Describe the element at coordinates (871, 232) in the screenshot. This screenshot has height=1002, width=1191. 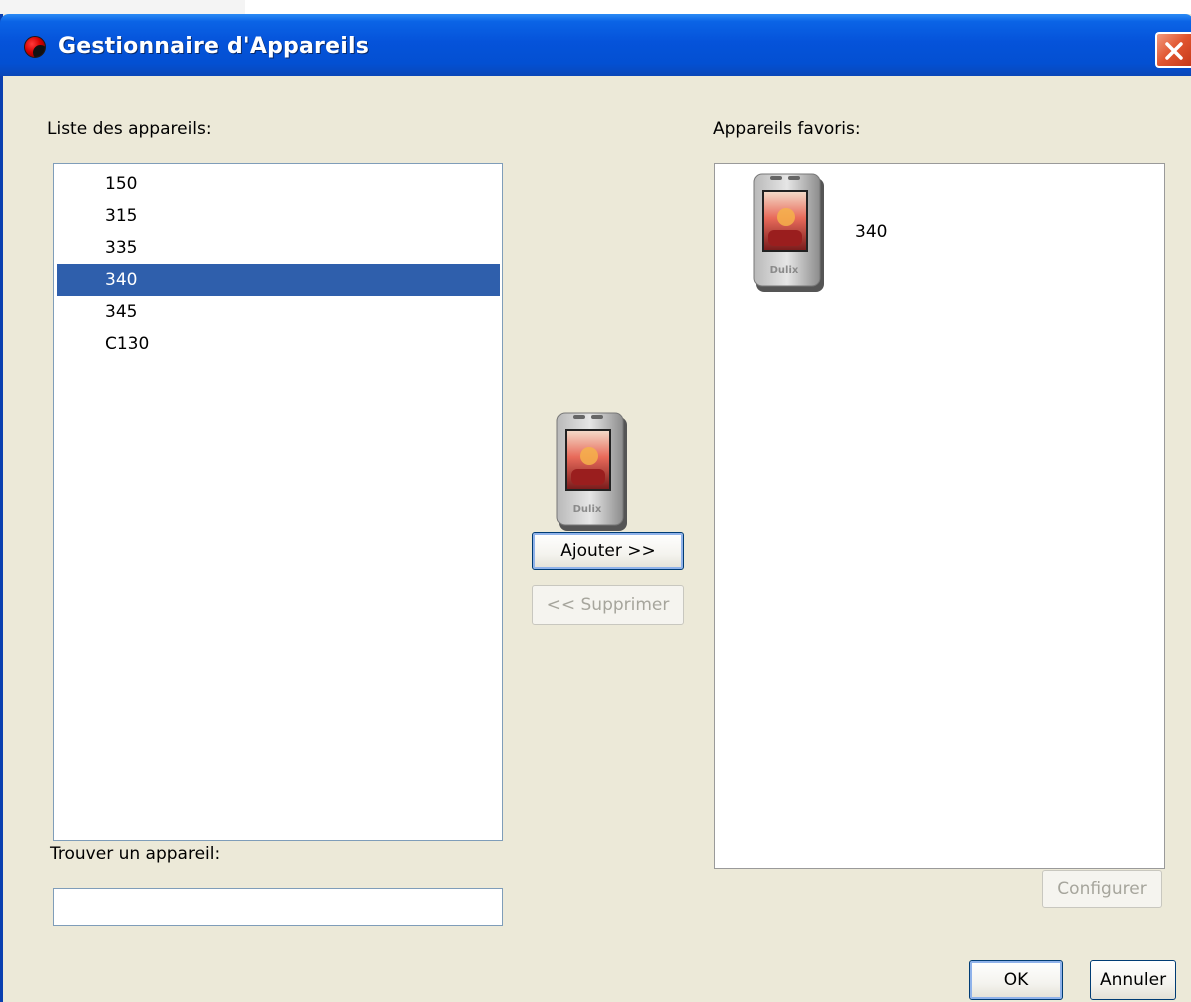
I see `favorite-item-label: 340` at that location.